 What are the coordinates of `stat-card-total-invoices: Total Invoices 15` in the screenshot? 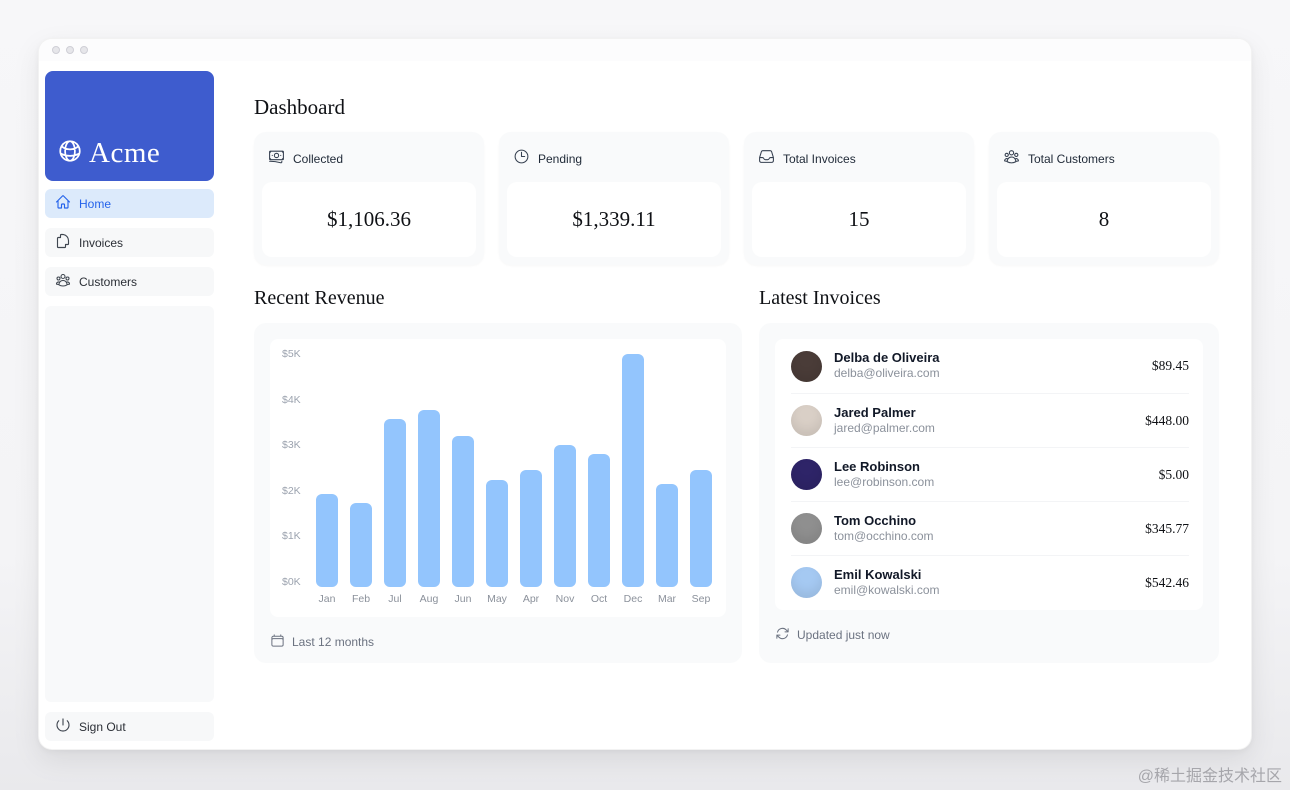 It's located at (859, 198).